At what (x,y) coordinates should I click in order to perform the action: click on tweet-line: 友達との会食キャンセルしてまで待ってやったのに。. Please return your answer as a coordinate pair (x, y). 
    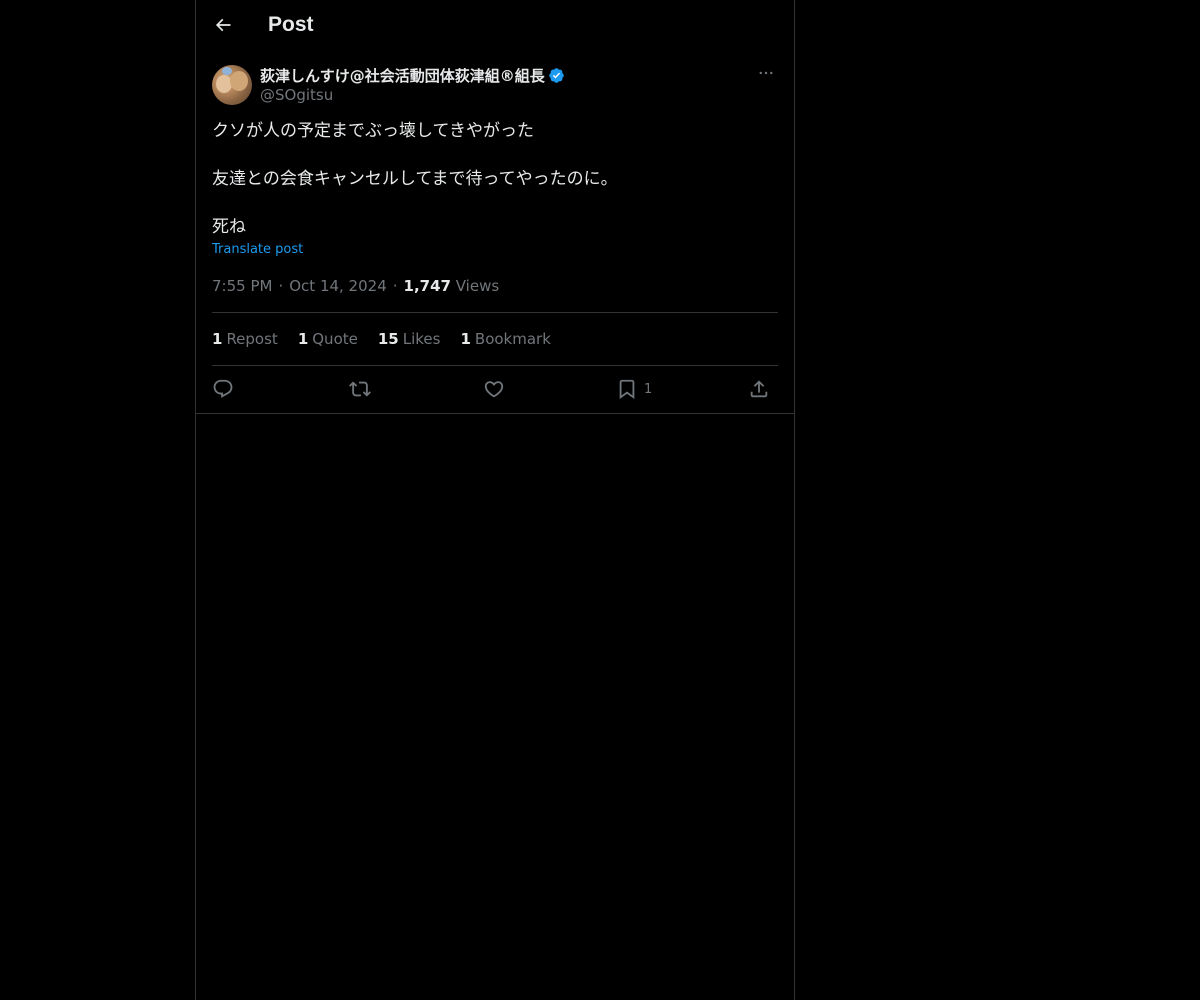
    Looking at the image, I should click on (415, 179).